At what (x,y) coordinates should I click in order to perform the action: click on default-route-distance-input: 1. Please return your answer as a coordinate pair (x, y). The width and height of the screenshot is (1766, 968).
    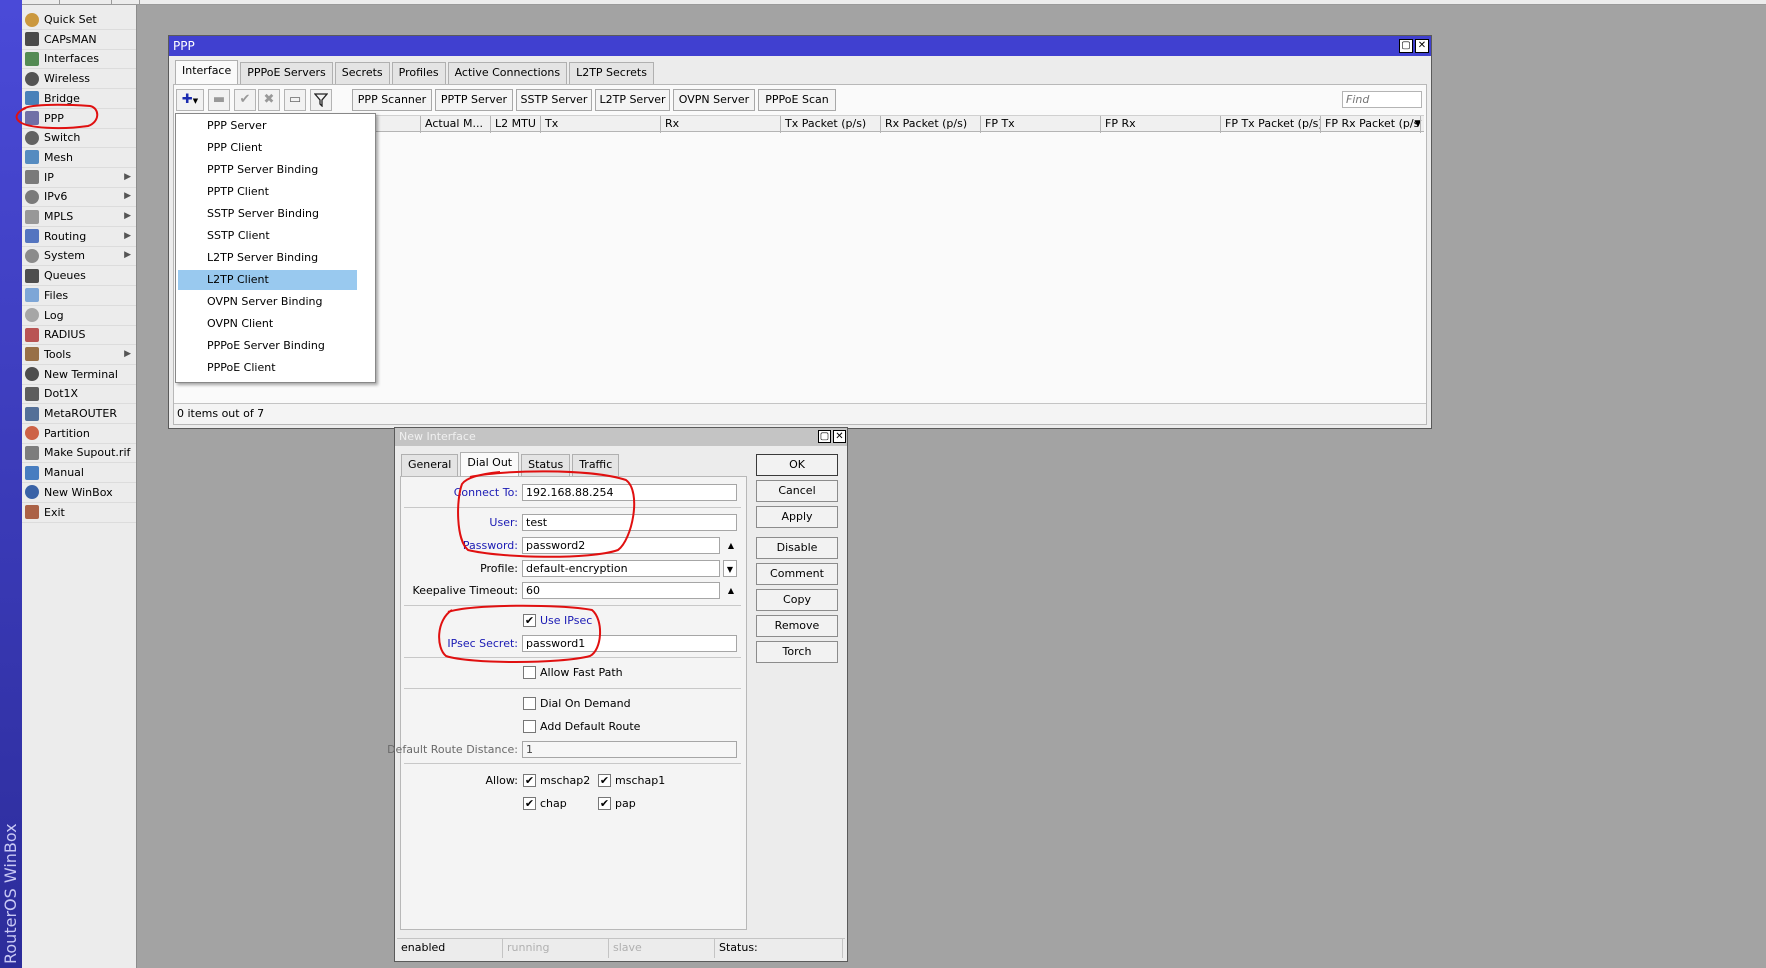
    Looking at the image, I should click on (629, 749).